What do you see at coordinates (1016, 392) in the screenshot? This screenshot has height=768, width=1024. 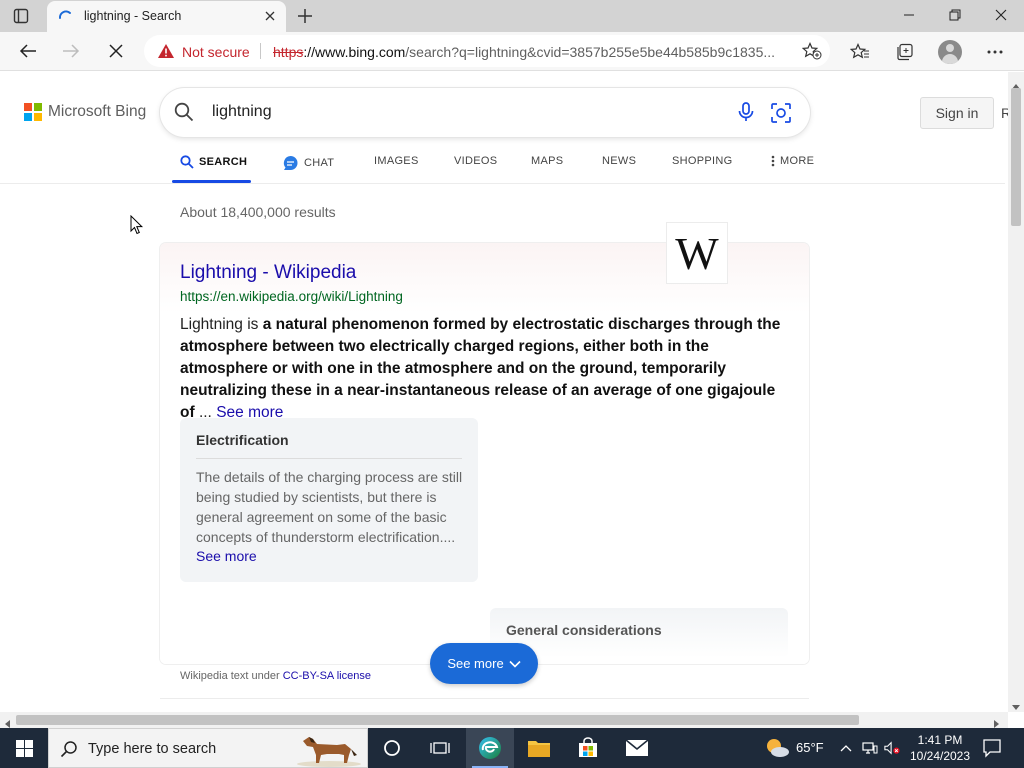 I see `vertical-scrollbar` at bounding box center [1016, 392].